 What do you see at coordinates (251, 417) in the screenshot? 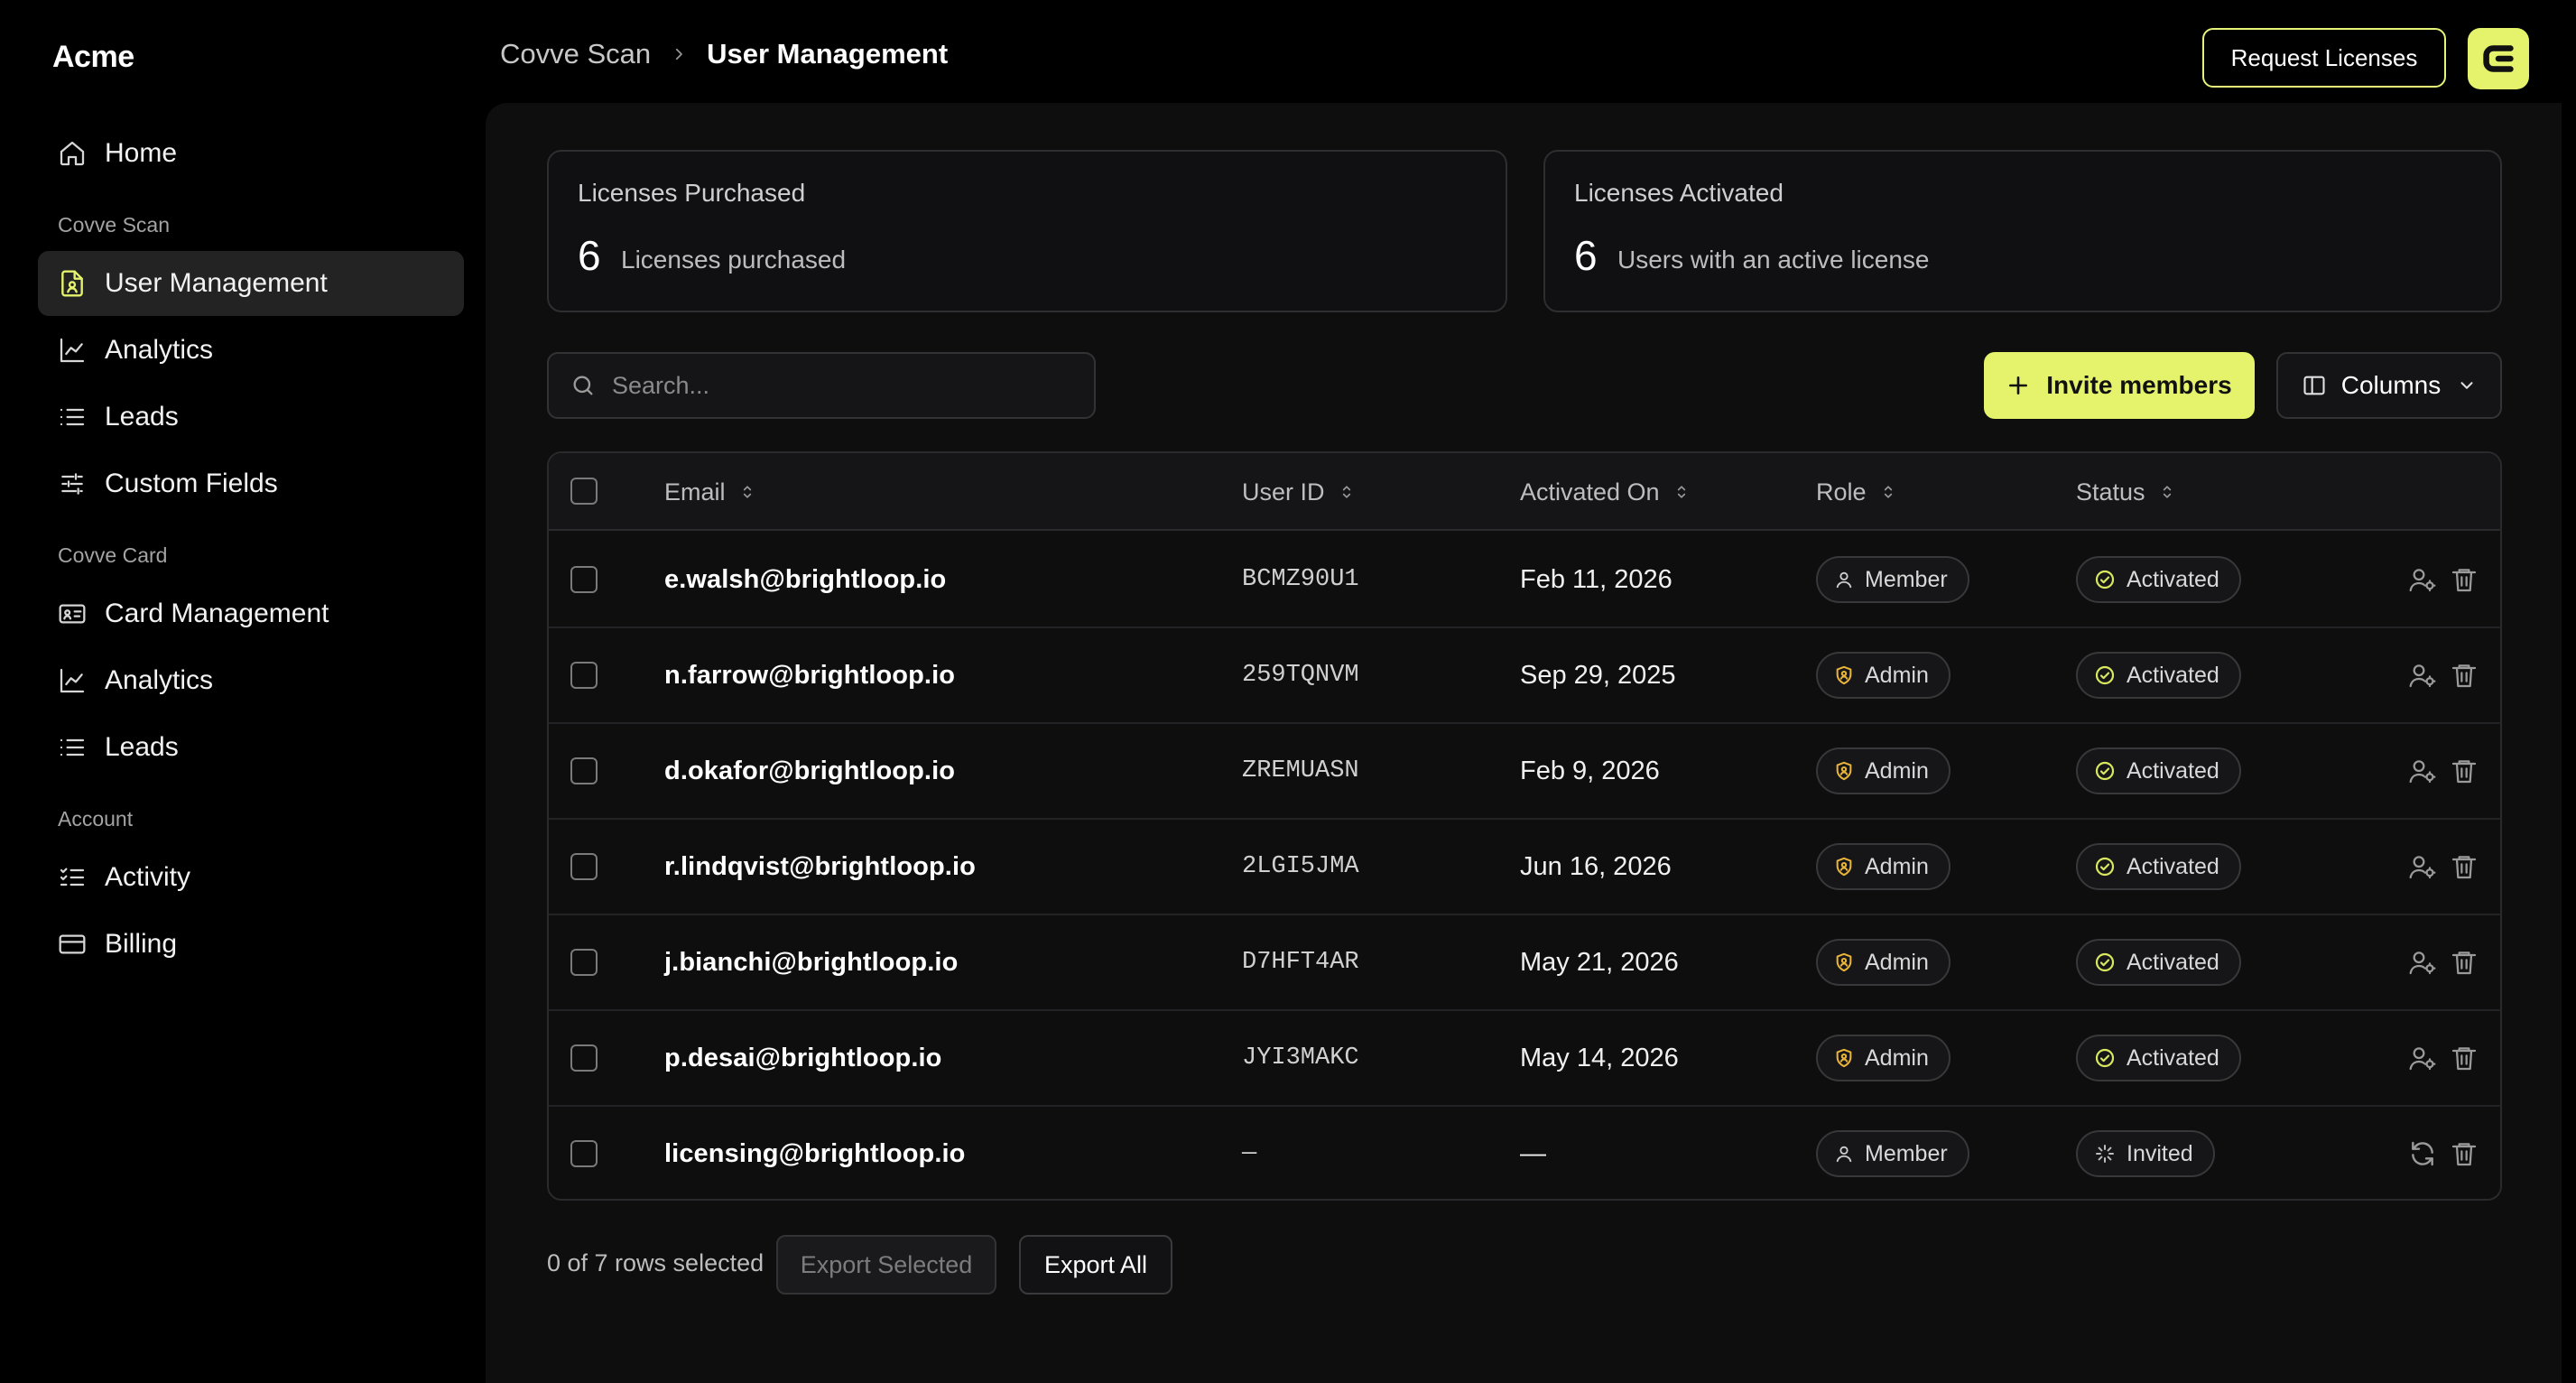
I see `sidebar-item-scan-leads: Leads` at bounding box center [251, 417].